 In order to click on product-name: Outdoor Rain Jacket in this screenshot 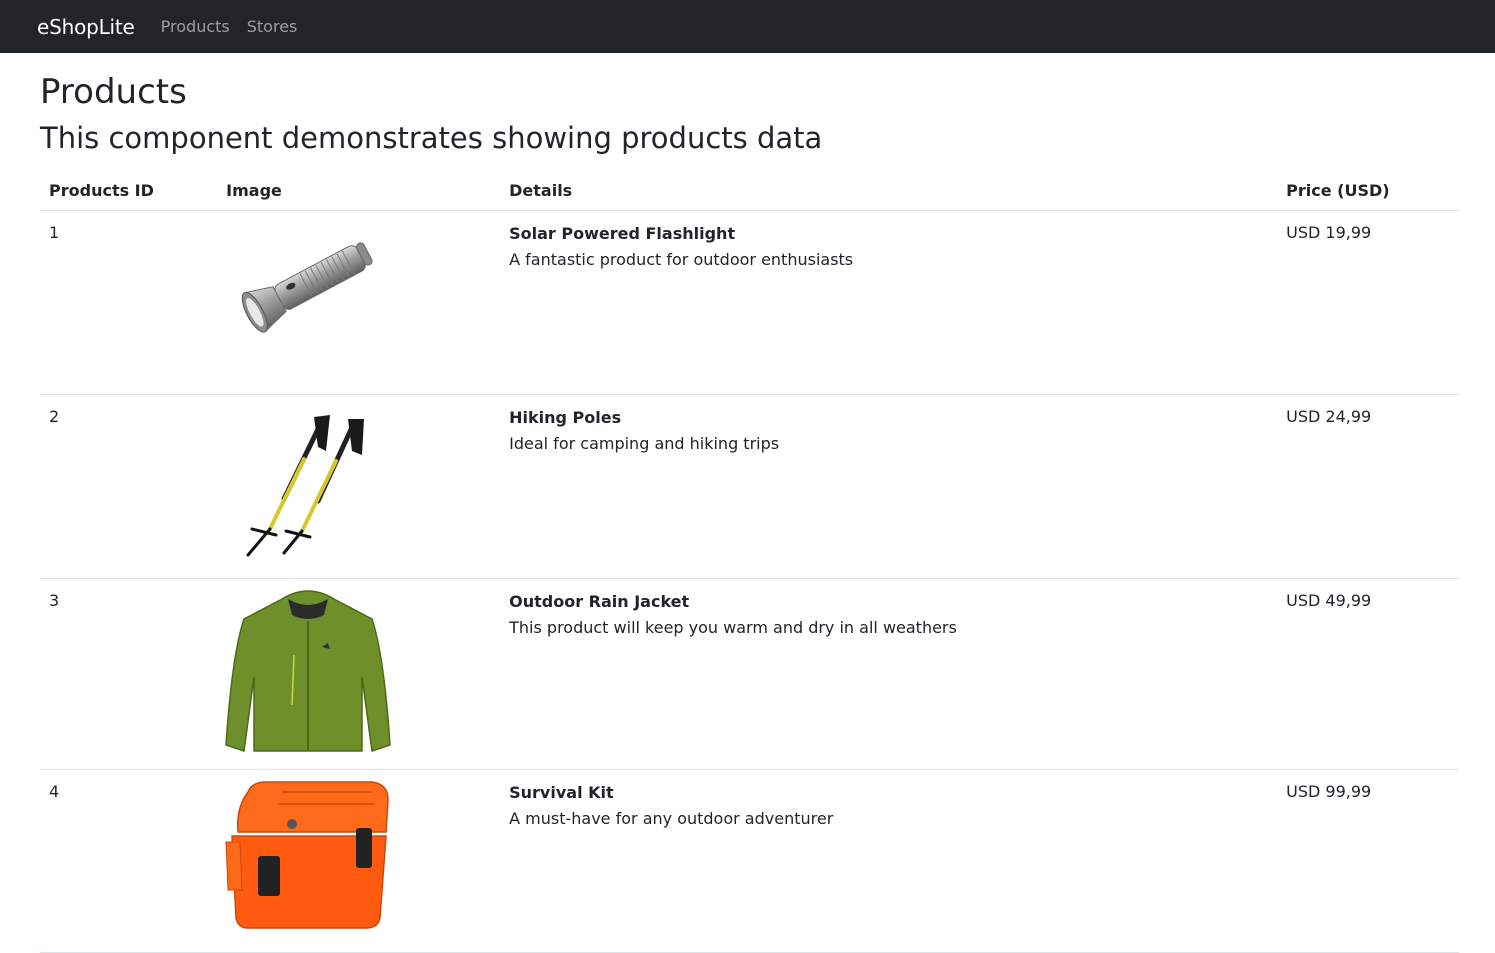, I will do `click(599, 601)`.